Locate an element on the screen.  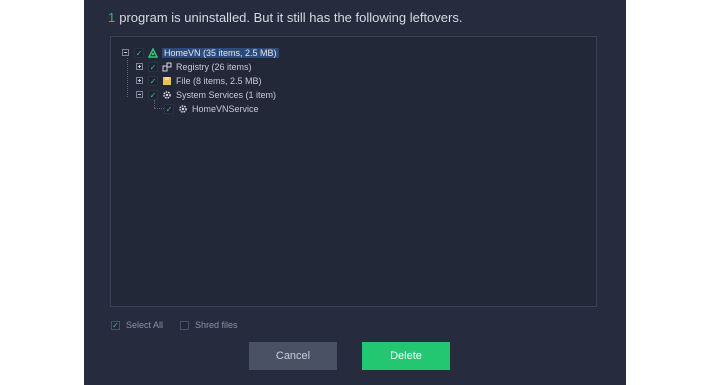
homevn-label: HomeVN (35 items, 2.5 MB) is located at coordinates (220, 52).